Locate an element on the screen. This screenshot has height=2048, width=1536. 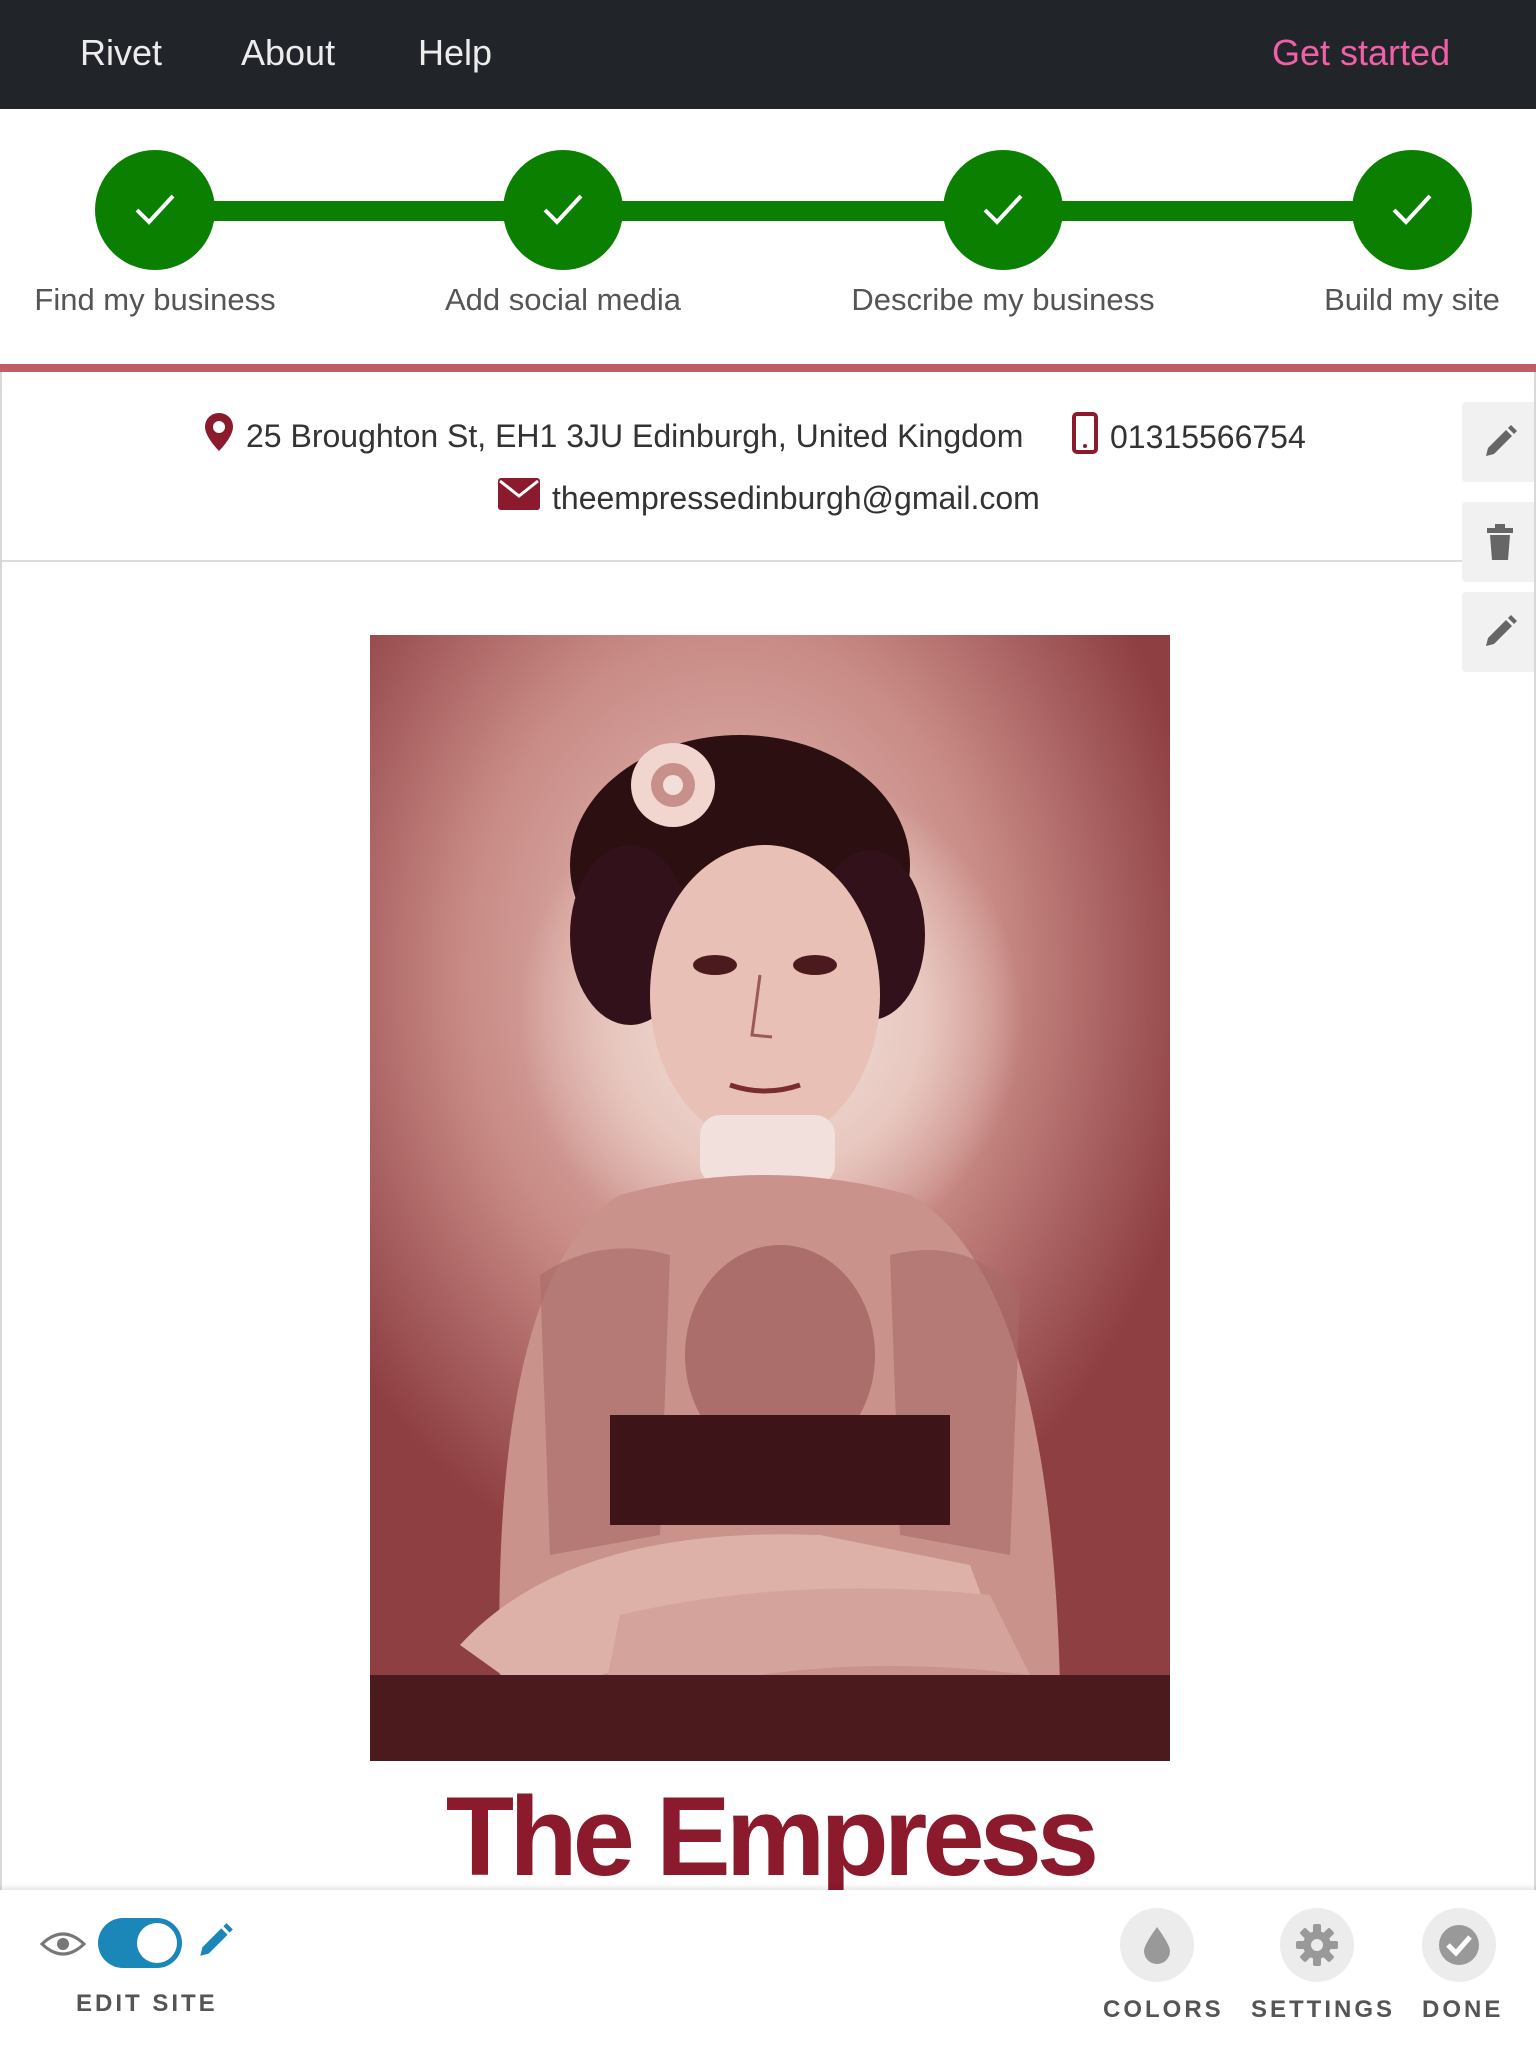
progress-track is located at coordinates (781, 211).